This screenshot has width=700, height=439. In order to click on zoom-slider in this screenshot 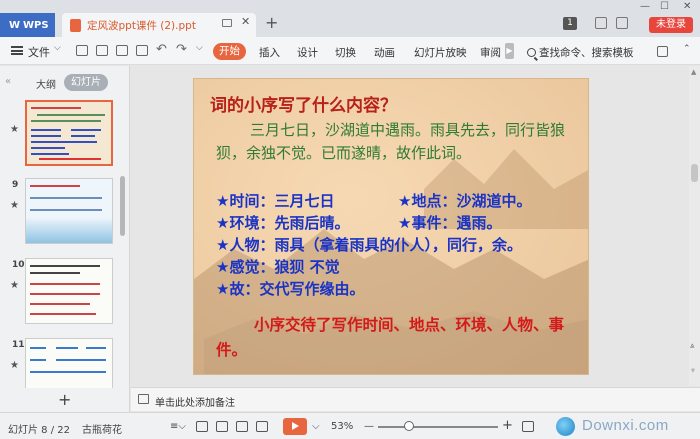, I will do `click(438, 427)`.